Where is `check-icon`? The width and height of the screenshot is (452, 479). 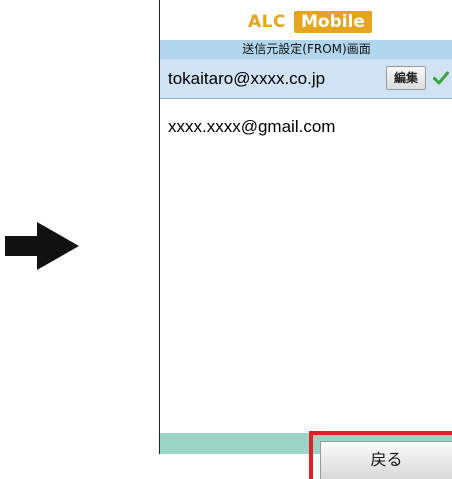 check-icon is located at coordinates (441, 78).